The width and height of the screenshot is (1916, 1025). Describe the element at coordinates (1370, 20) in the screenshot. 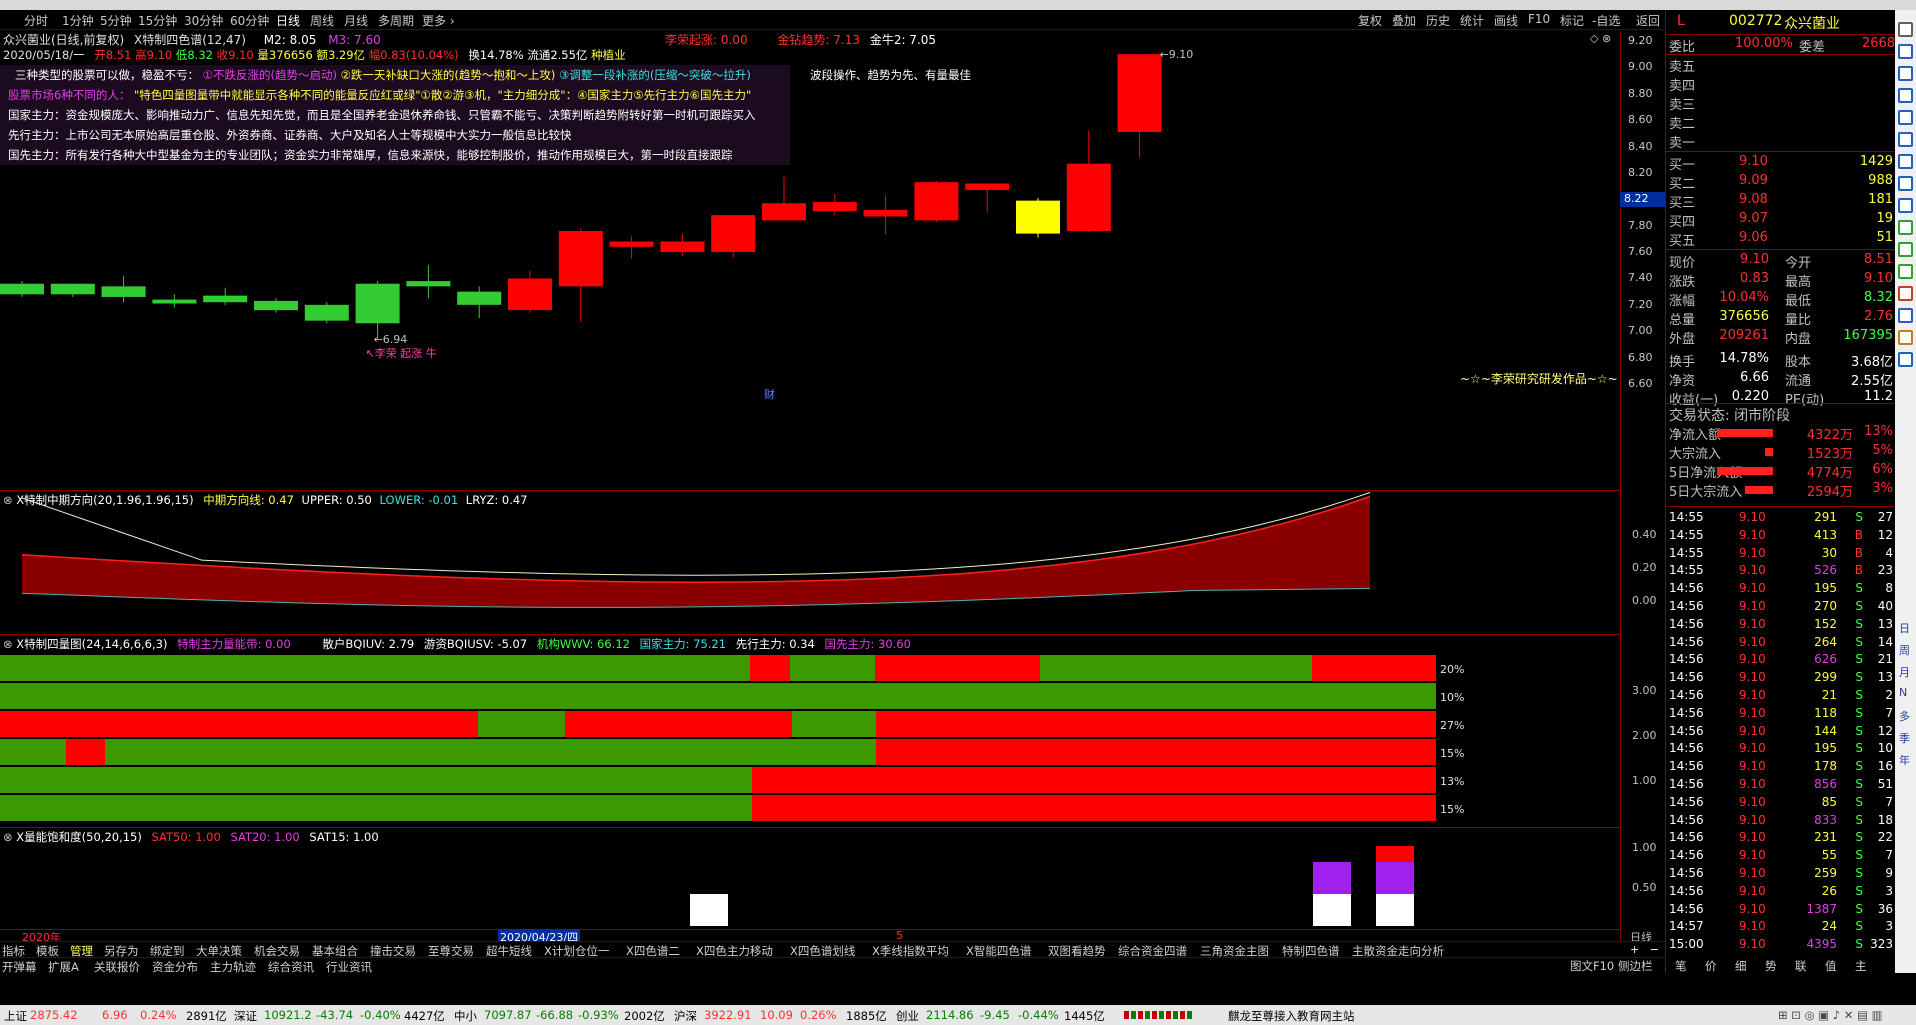

I see `toolbar-fuquan: 复权` at that location.